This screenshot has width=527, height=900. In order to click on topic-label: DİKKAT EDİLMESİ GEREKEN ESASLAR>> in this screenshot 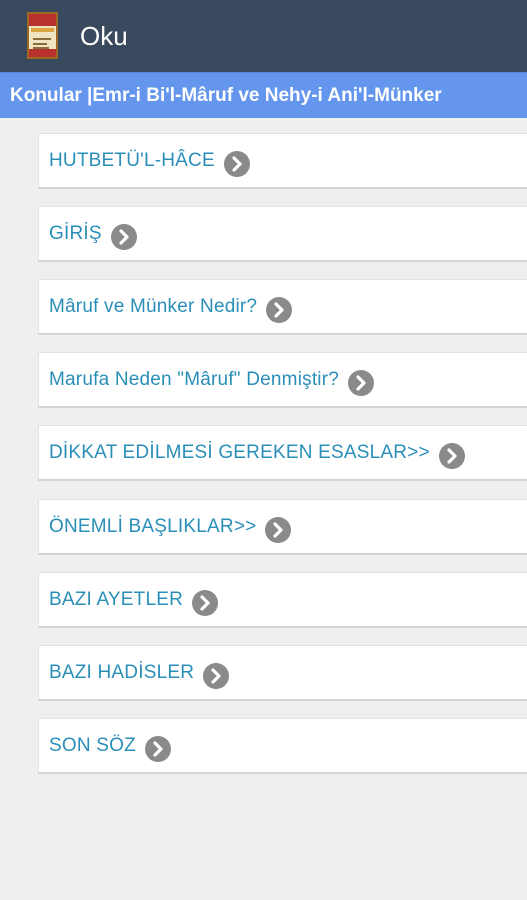, I will do `click(239, 452)`.